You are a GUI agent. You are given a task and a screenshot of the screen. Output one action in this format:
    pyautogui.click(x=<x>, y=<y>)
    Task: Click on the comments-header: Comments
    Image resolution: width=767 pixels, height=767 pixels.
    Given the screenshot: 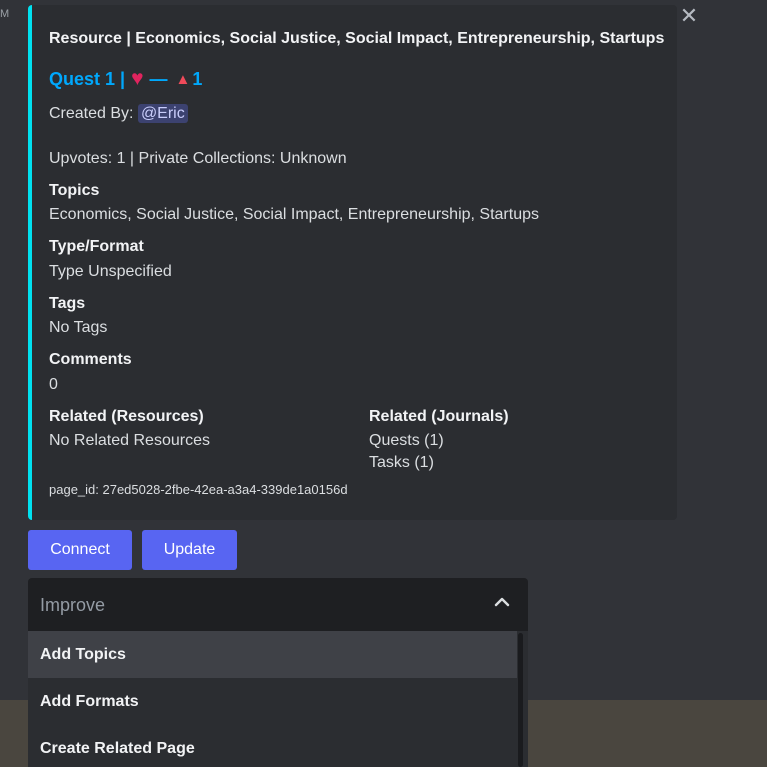 What is the action you would take?
    pyautogui.click(x=90, y=359)
    